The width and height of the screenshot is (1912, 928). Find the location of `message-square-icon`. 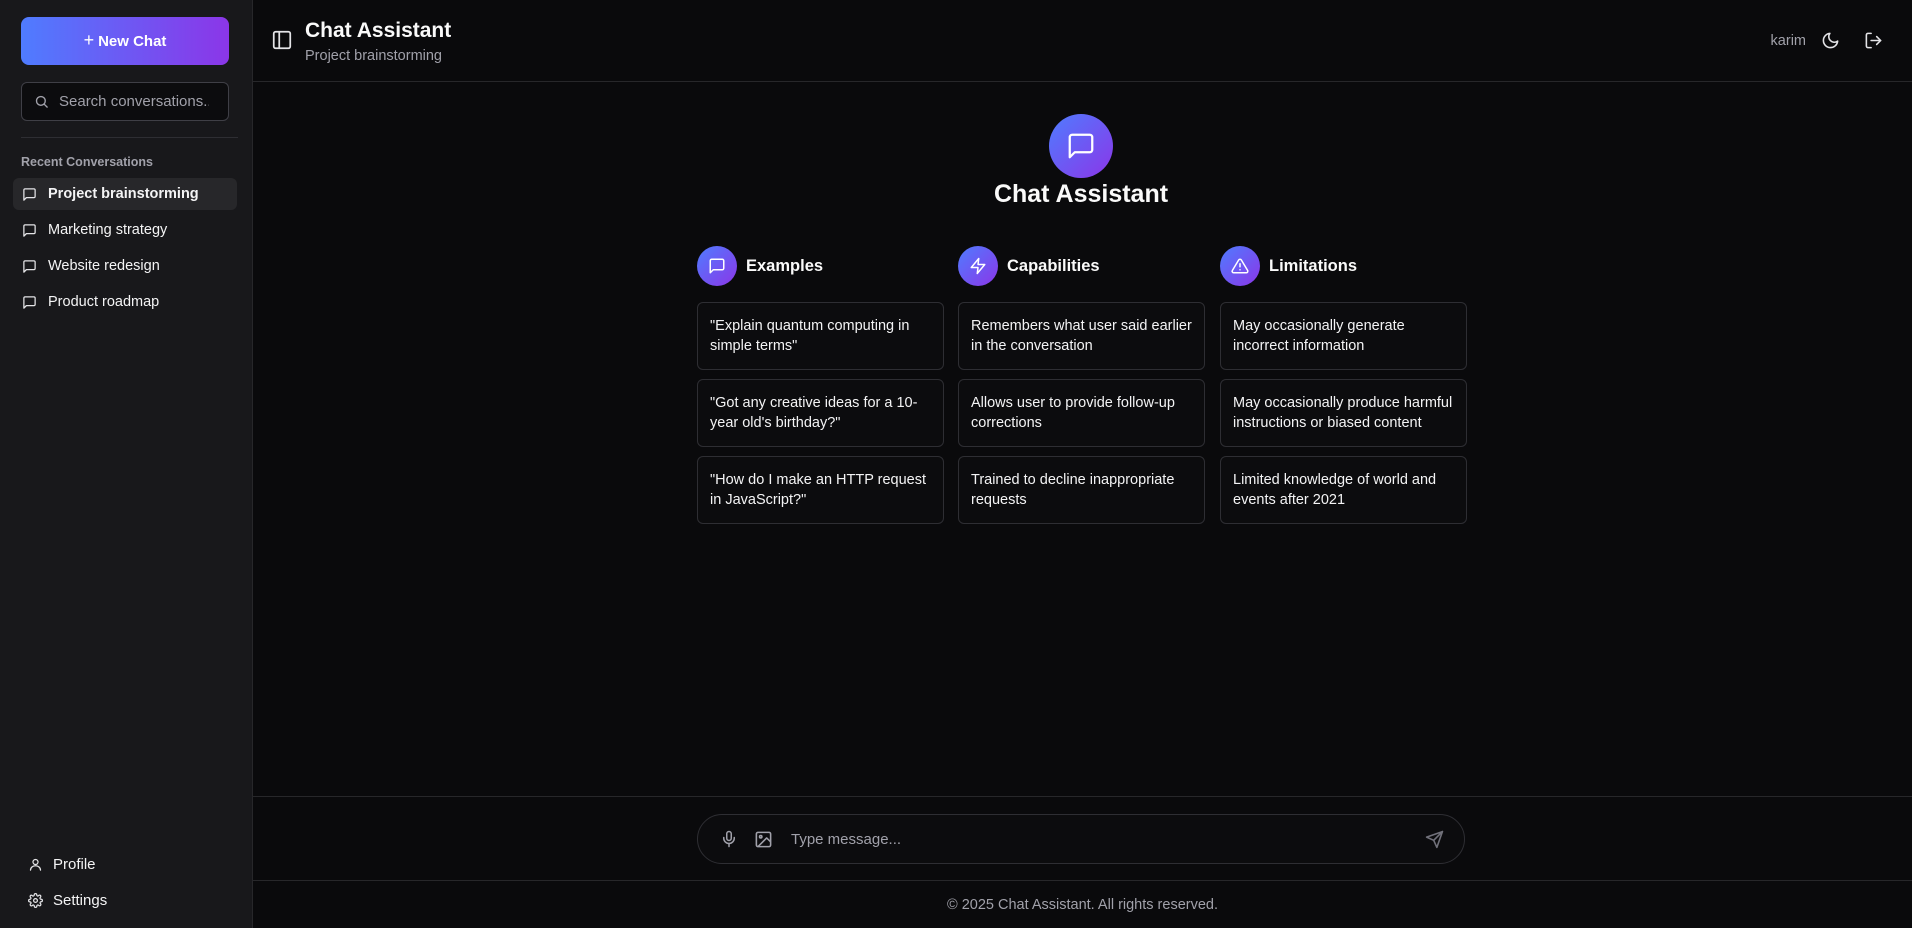

message-square-icon is located at coordinates (717, 266).